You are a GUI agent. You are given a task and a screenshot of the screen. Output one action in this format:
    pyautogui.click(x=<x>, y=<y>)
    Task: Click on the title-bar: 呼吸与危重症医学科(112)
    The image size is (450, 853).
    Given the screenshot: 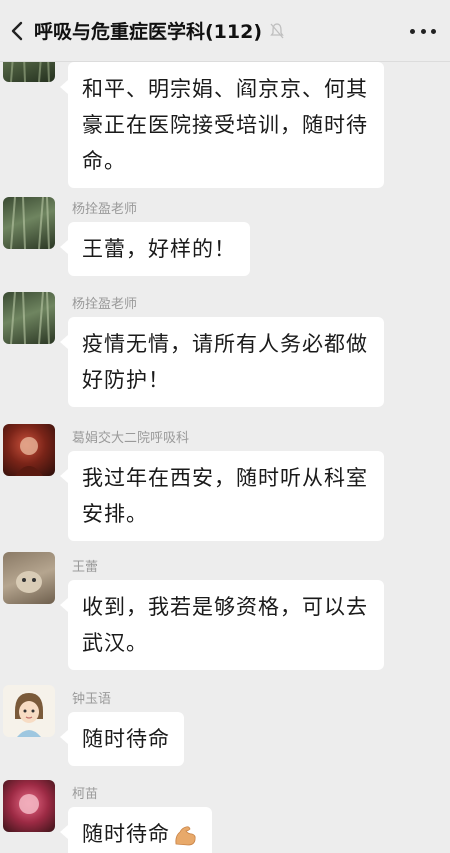 What is the action you would take?
    pyautogui.click(x=225, y=31)
    